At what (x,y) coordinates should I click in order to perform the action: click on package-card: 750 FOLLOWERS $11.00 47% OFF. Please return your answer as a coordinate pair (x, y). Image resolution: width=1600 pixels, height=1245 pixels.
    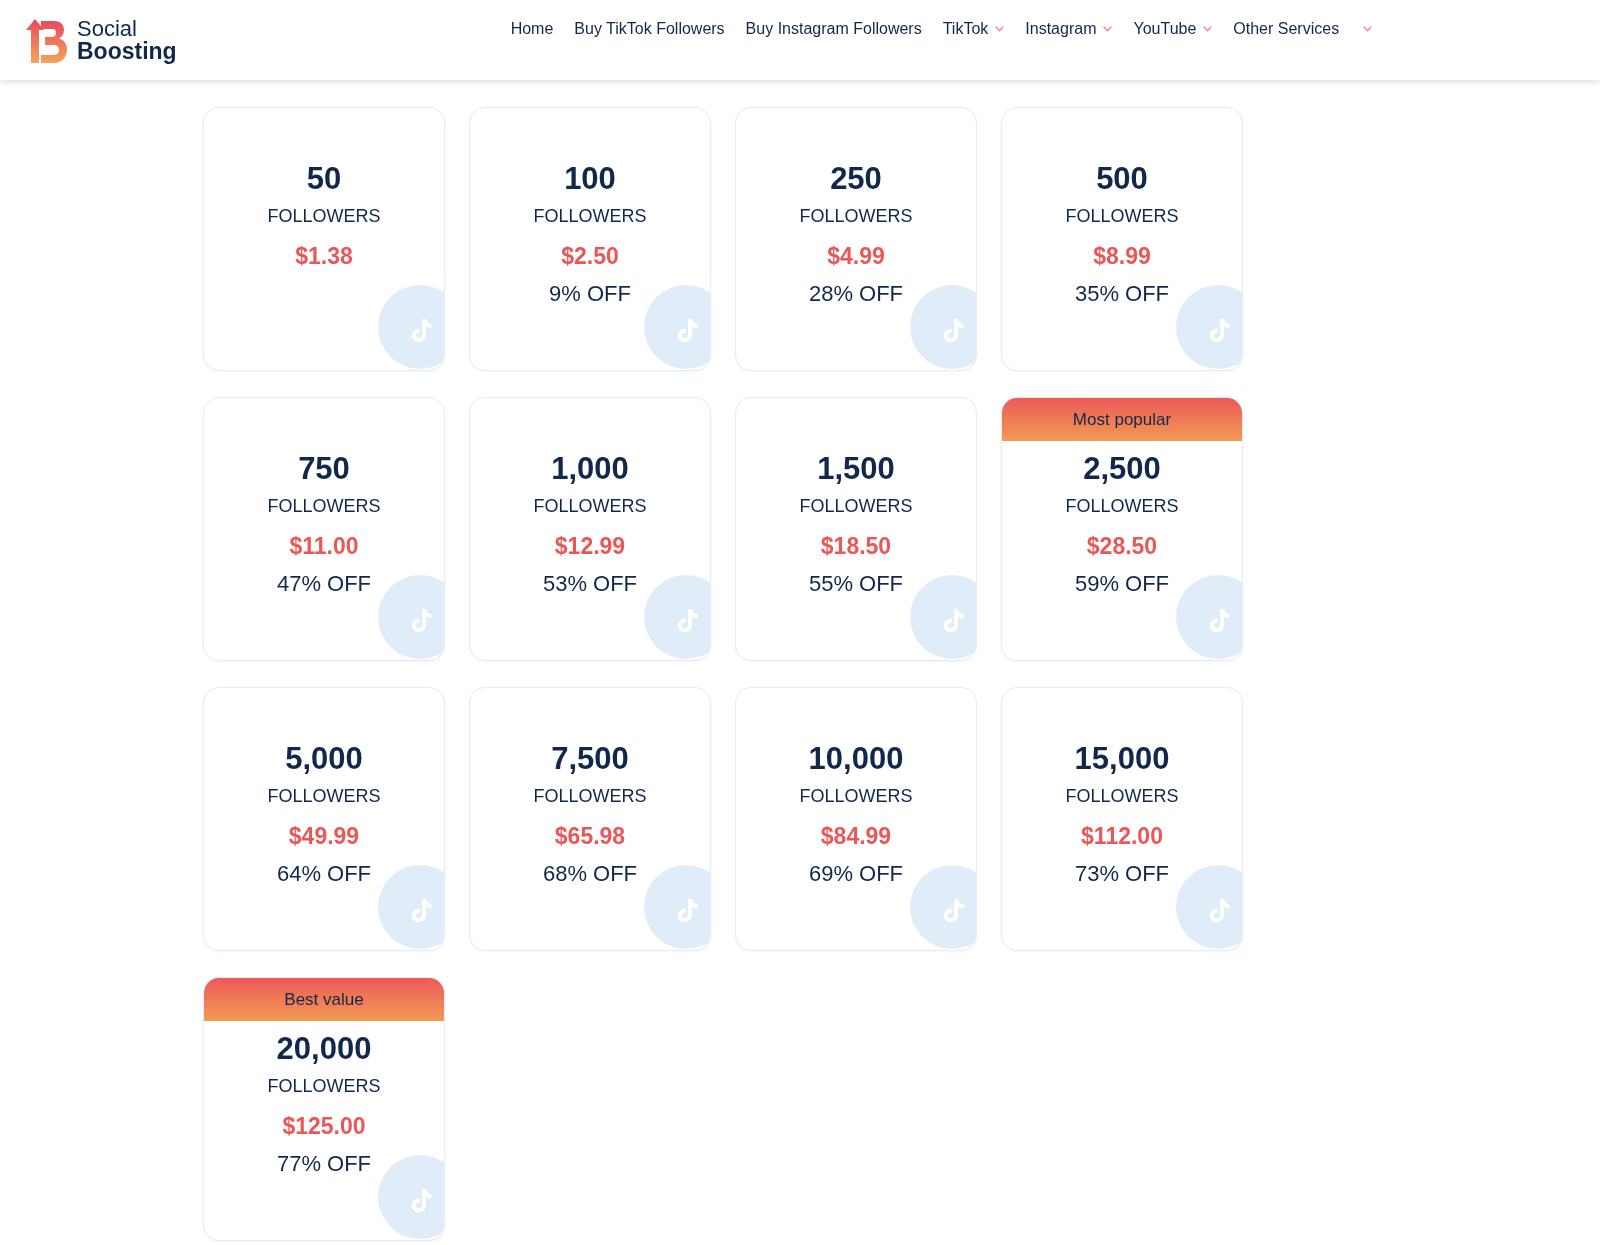
    Looking at the image, I should click on (324, 529).